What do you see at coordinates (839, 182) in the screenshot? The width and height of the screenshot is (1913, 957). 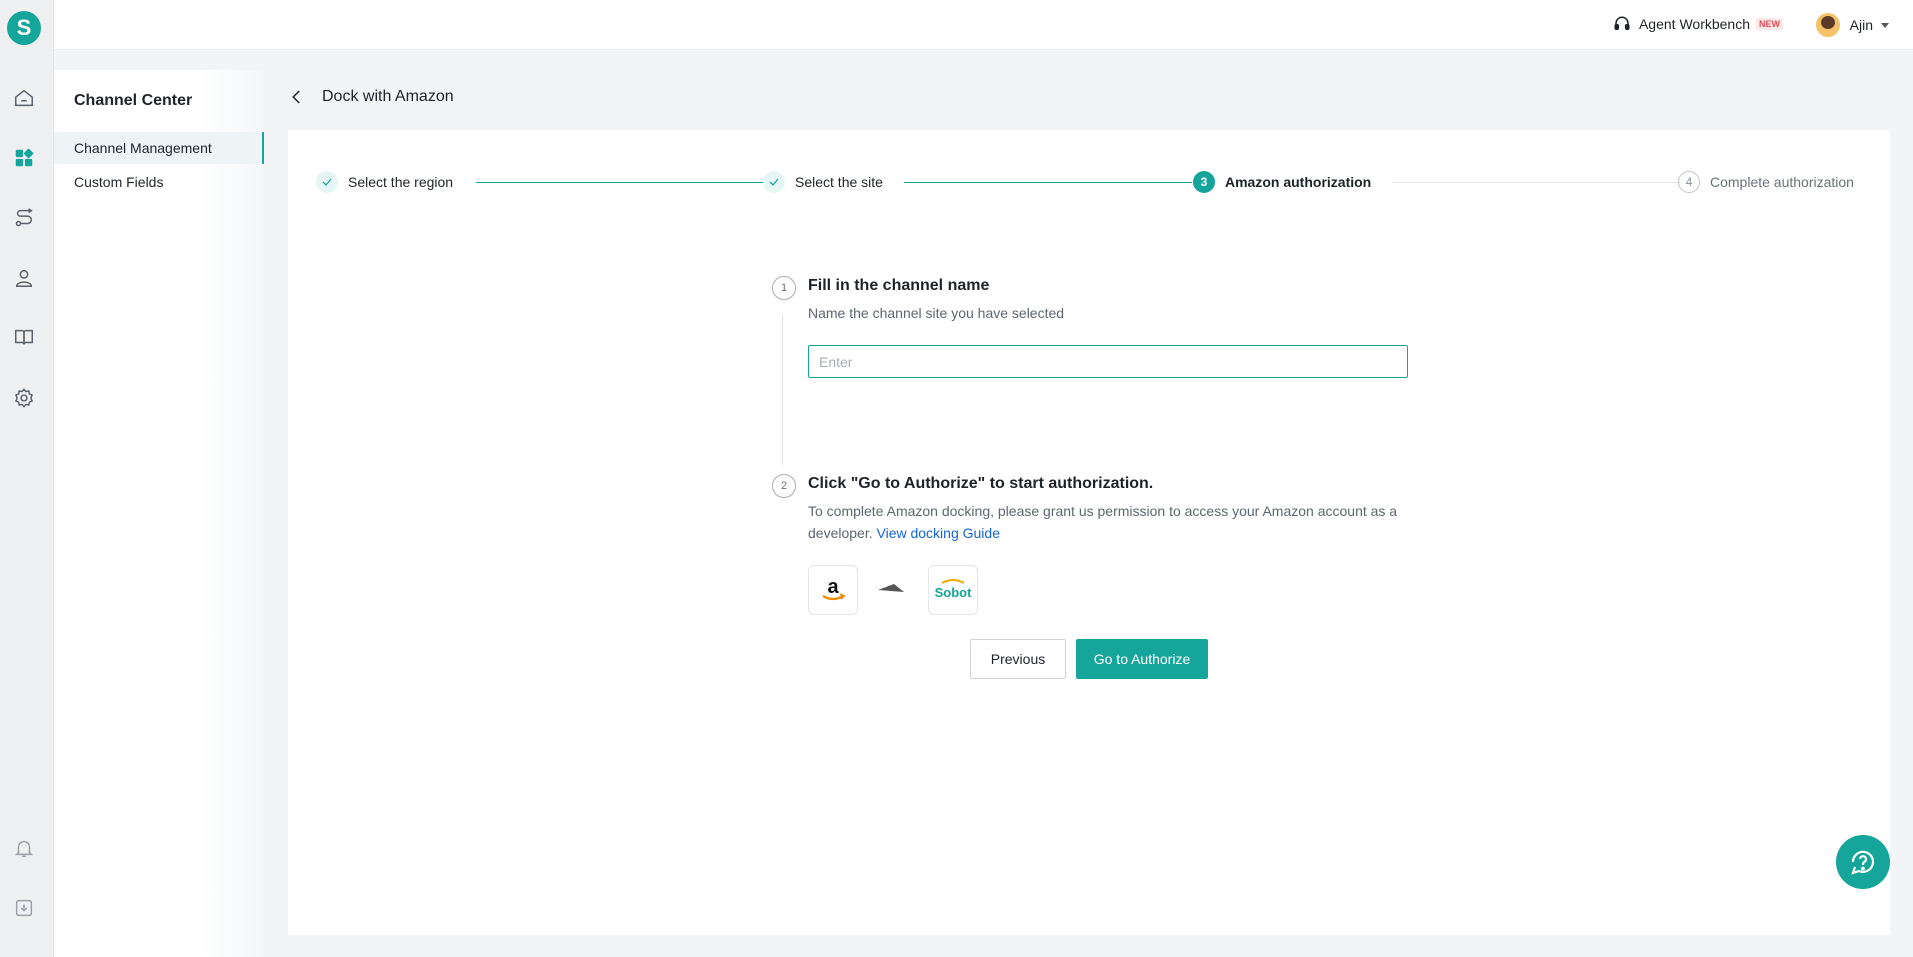 I see `step-label: Select the site` at bounding box center [839, 182].